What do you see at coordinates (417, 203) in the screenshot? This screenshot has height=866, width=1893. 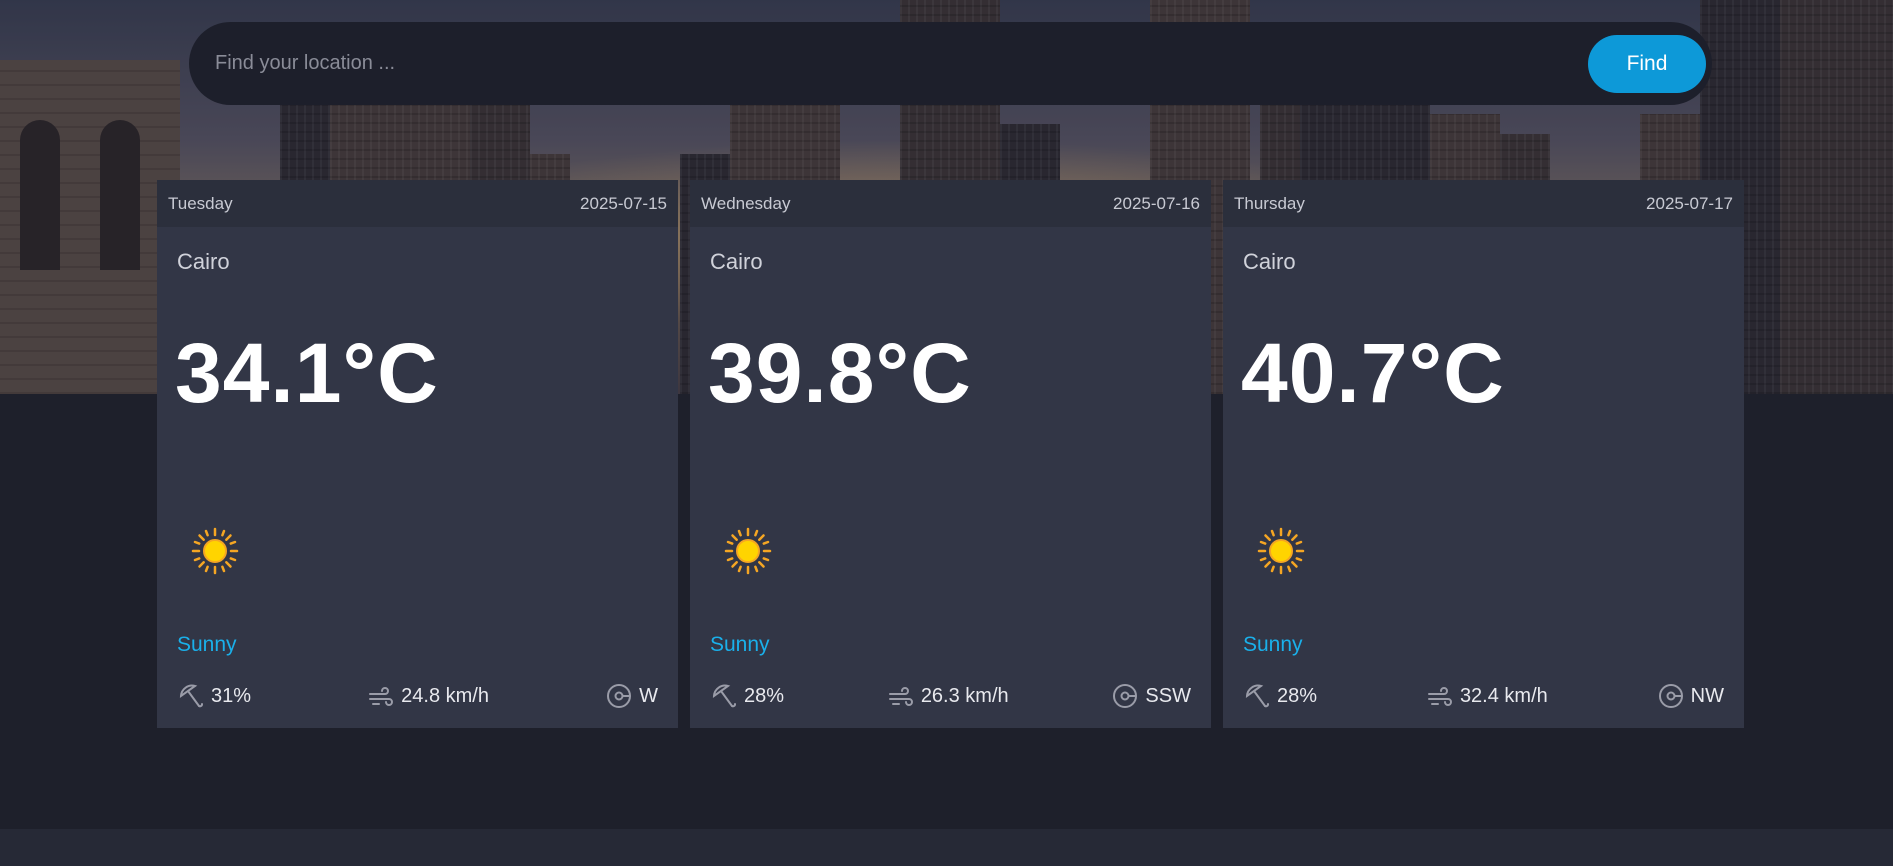 I see `card-header: Tuesday 2025-07-15` at bounding box center [417, 203].